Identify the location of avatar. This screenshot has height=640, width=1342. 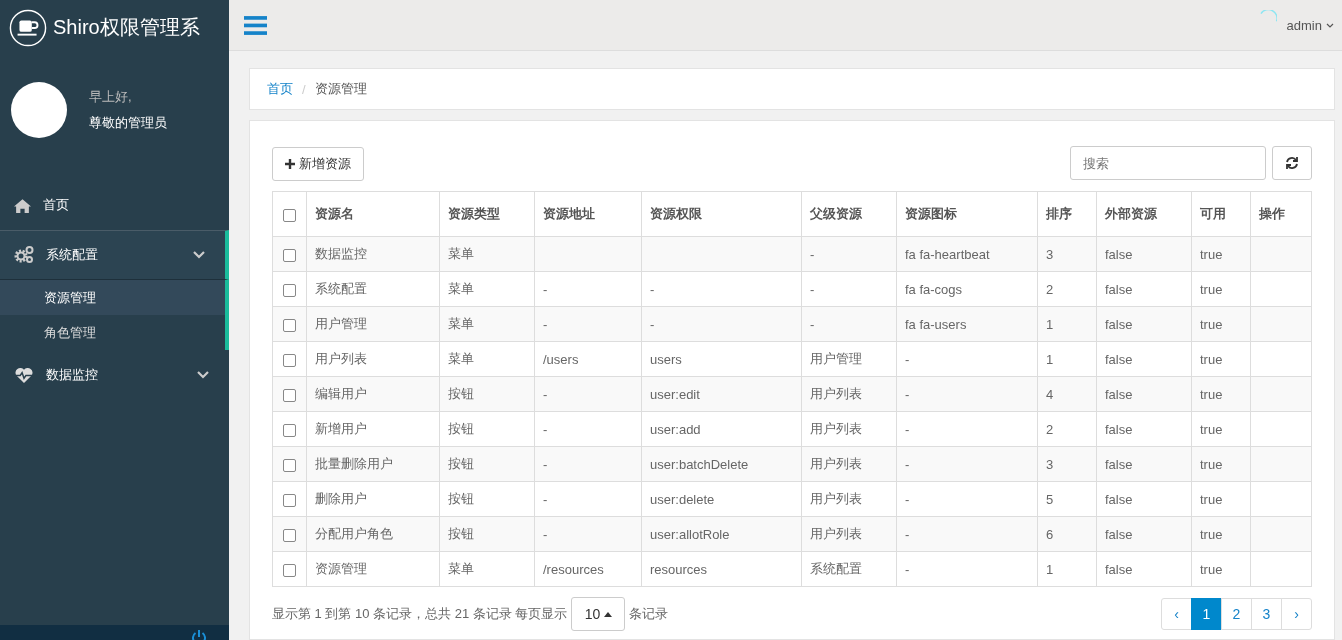
(39, 110).